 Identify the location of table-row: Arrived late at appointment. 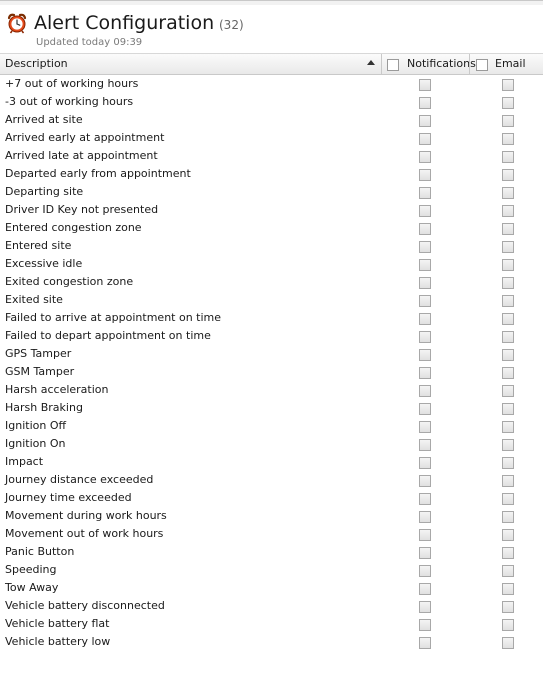
(271, 156).